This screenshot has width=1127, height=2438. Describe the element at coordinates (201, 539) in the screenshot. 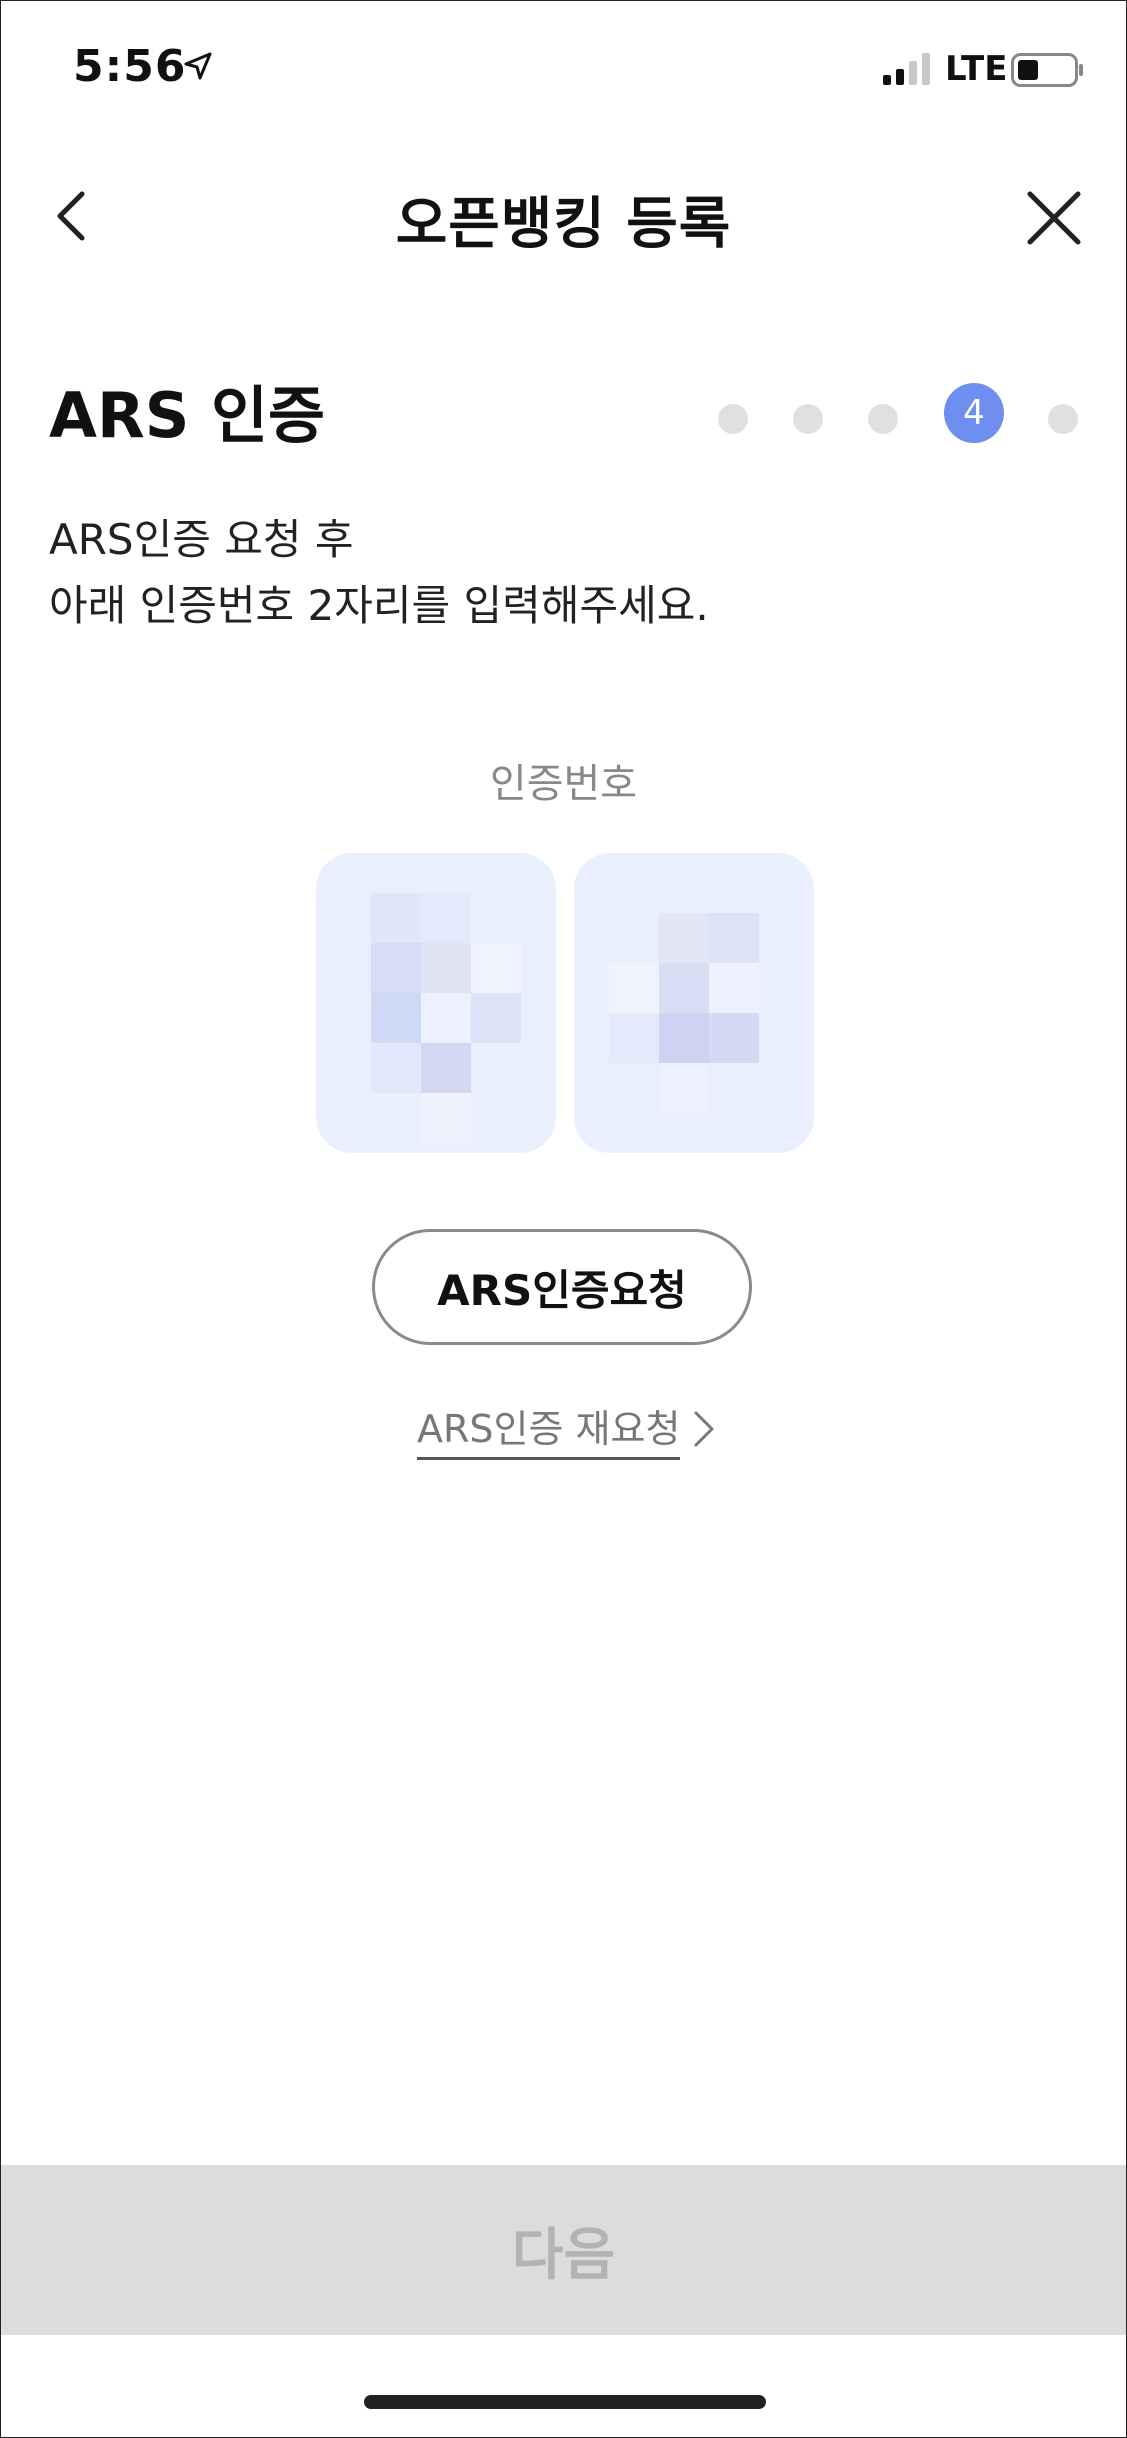

I see `instructions-line-1: ARS인증 요청 후` at that location.